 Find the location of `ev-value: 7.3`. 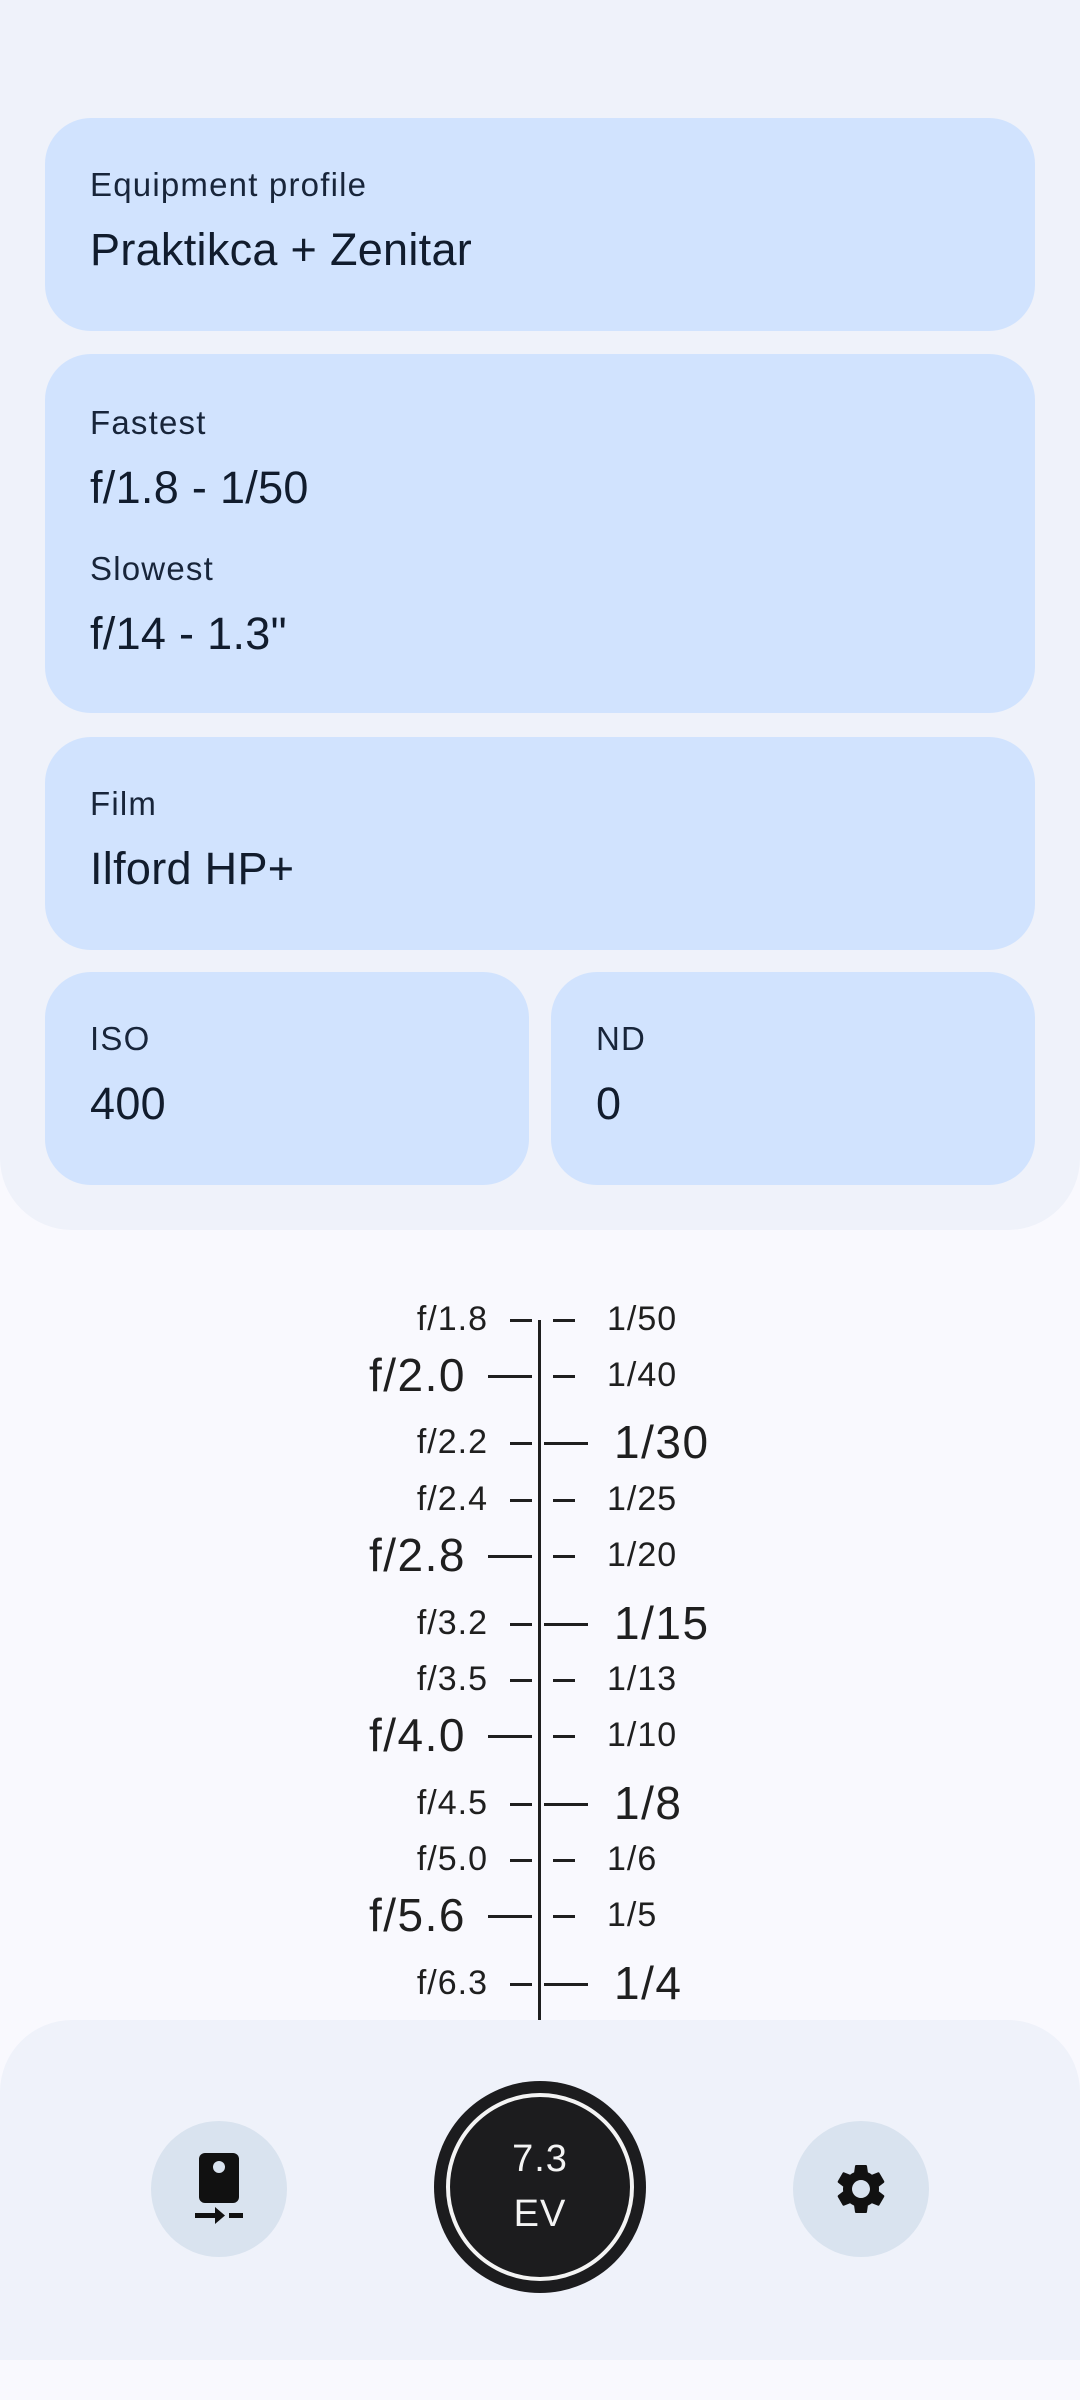

ev-value: 7.3 is located at coordinates (540, 2158).